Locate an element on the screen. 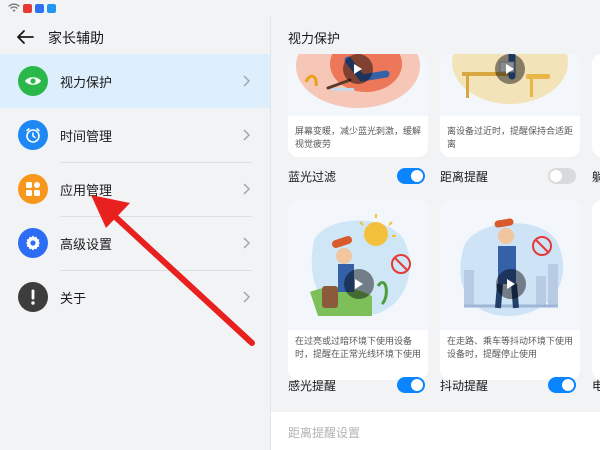  toggle-label: 感光提醒 is located at coordinates (312, 386).